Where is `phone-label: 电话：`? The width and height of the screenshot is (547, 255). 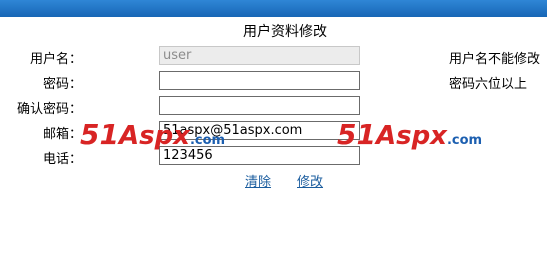
phone-label: 电话： is located at coordinates (62, 159).